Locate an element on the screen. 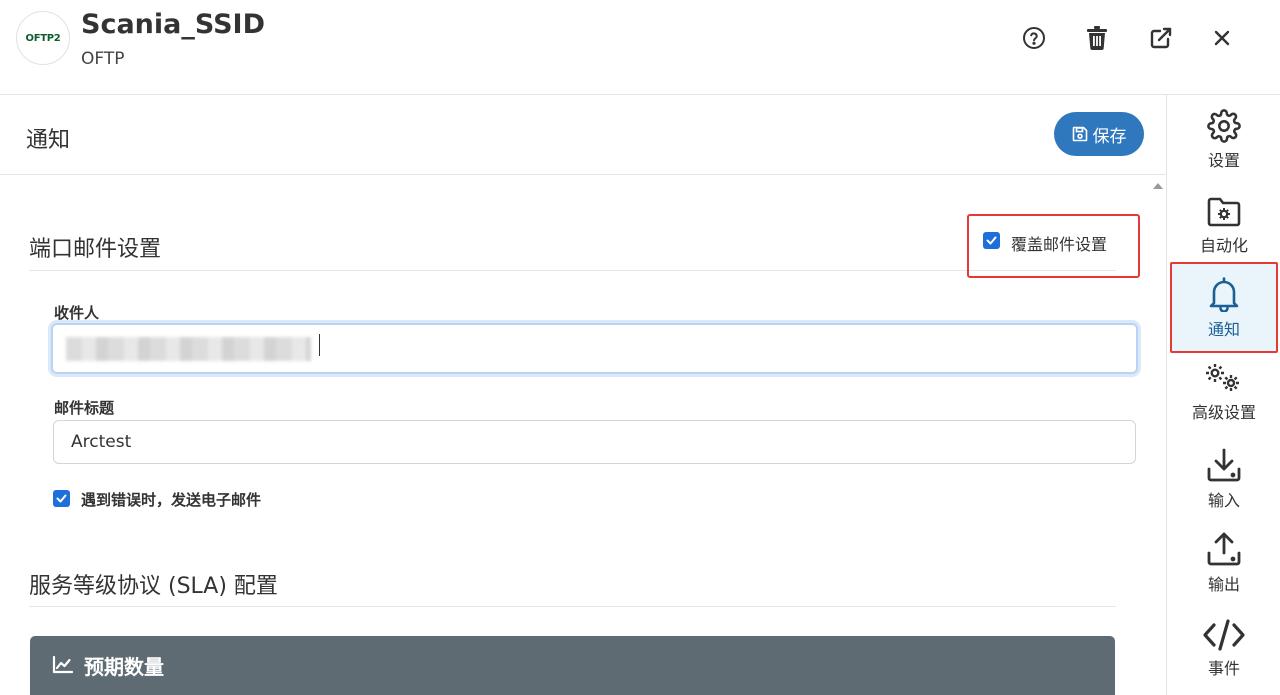 Image resolution: width=1280 pixels, height=695 pixels. sidebar-item-output: 输出 is located at coordinates (1223, 569).